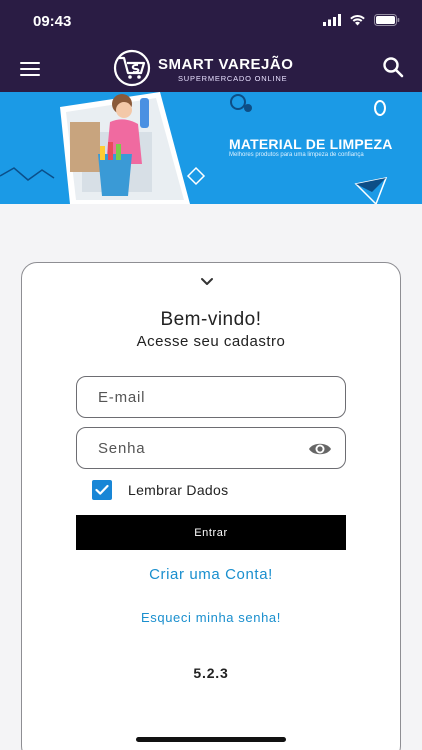 The image size is (422, 750). I want to click on banner-title: MATERIAL DE LIMPEZA, so click(311, 144).